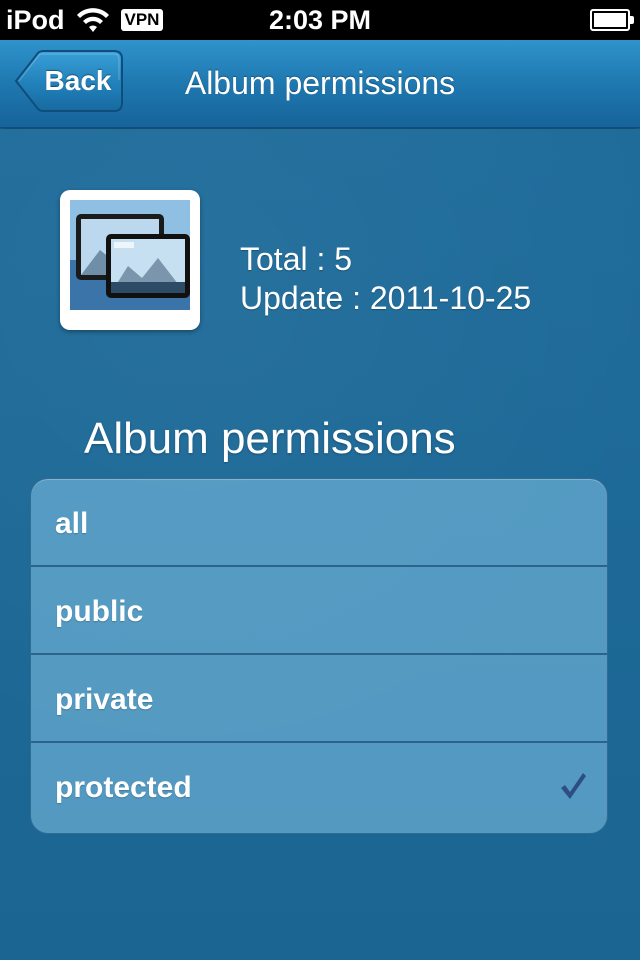 The width and height of the screenshot is (640, 960). I want to click on page-title: Album permissions, so click(320, 83).